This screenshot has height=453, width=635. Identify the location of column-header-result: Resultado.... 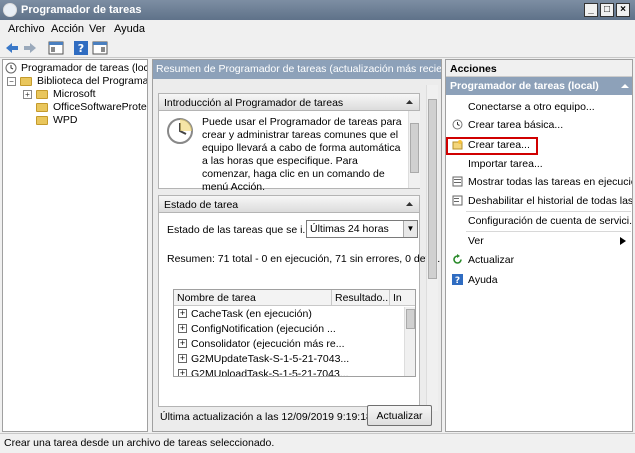
(361, 298).